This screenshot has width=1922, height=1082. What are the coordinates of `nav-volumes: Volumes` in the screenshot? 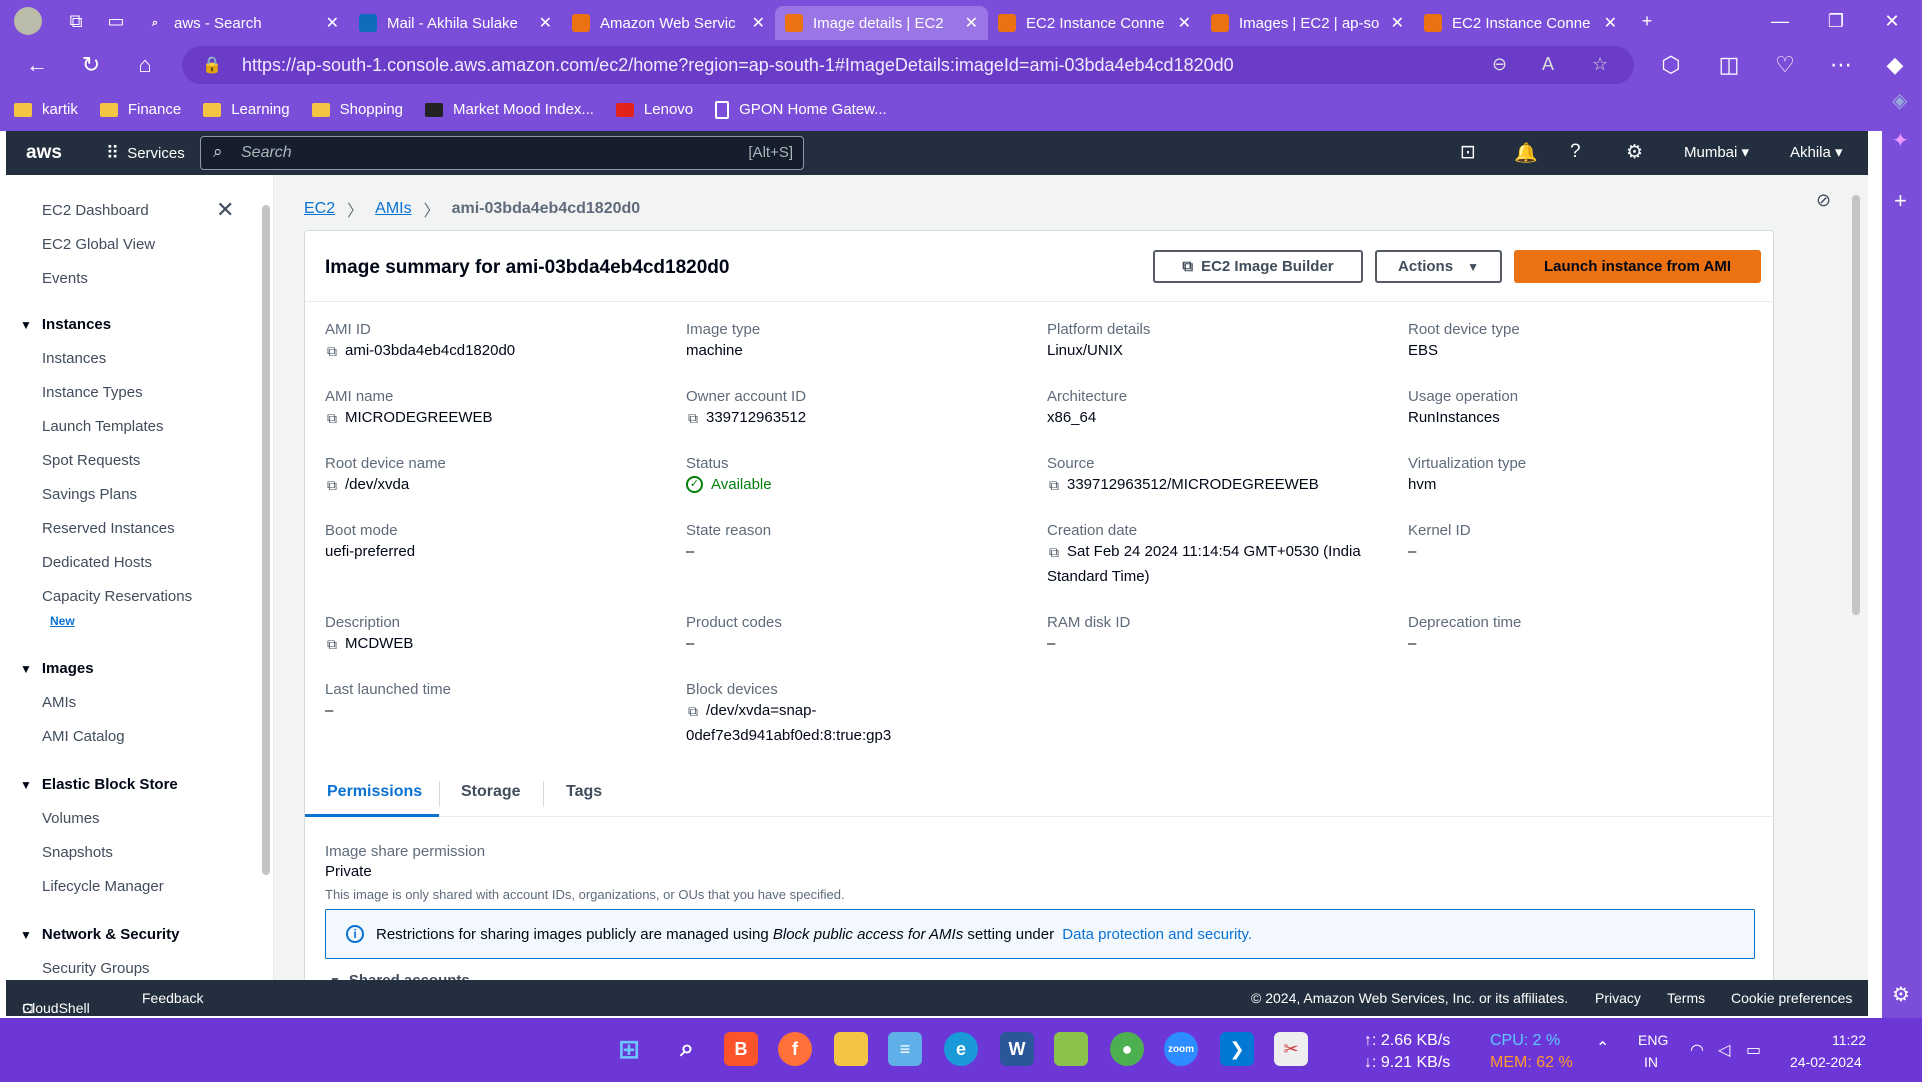 It's located at (71, 818).